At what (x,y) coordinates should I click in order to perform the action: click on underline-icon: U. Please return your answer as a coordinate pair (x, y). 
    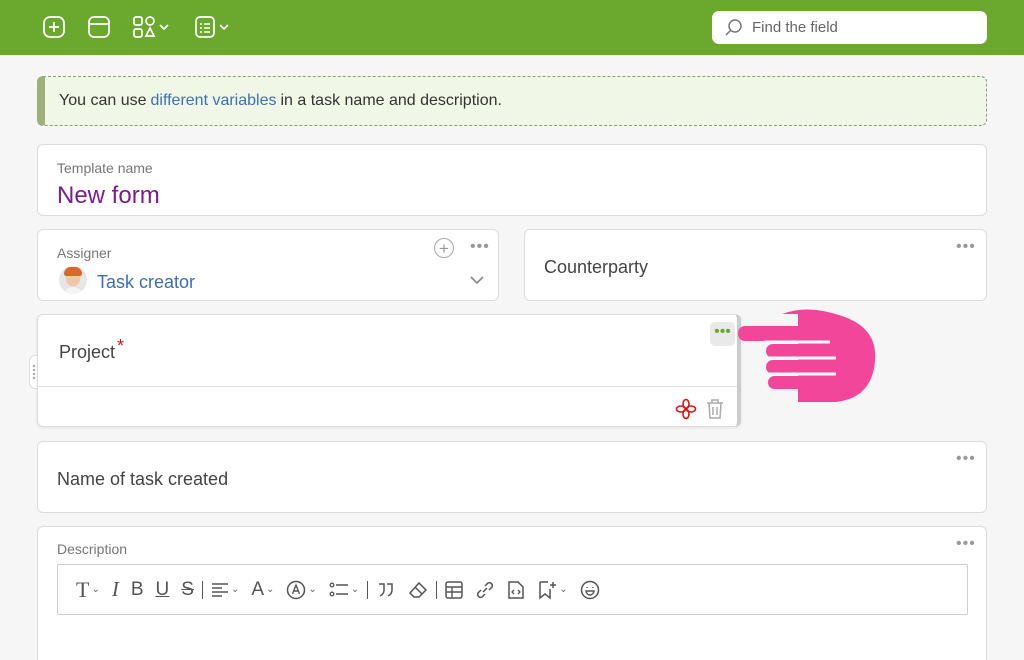
    Looking at the image, I should click on (162, 589).